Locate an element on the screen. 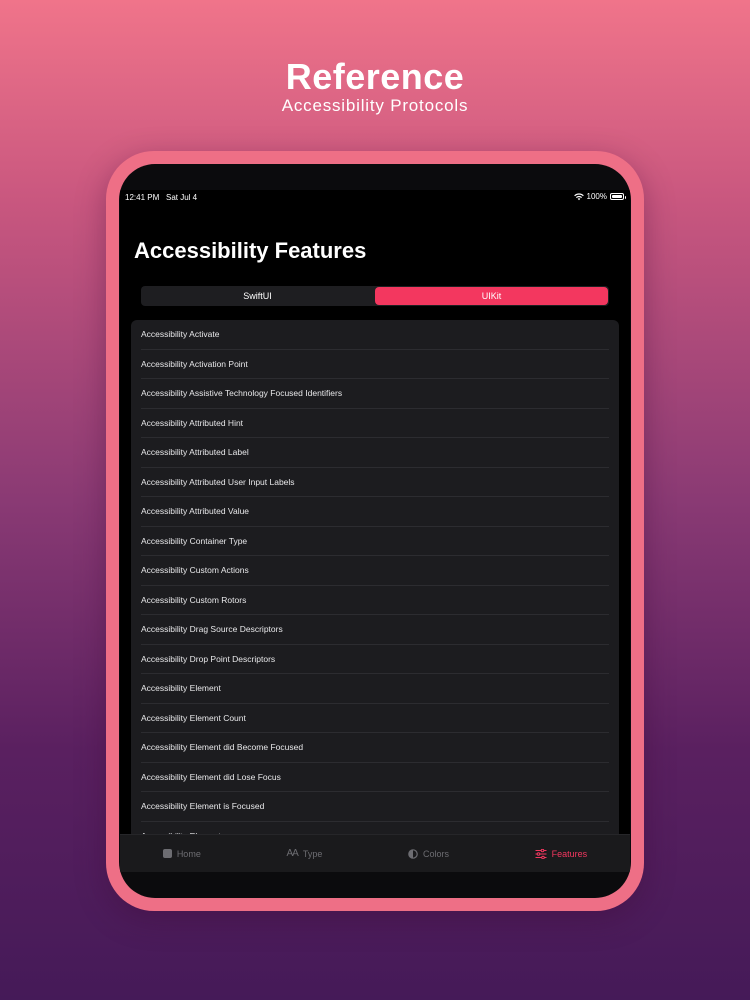 The width and height of the screenshot is (750, 1000). list-item: Accessibility Element Count is located at coordinates (375, 719).